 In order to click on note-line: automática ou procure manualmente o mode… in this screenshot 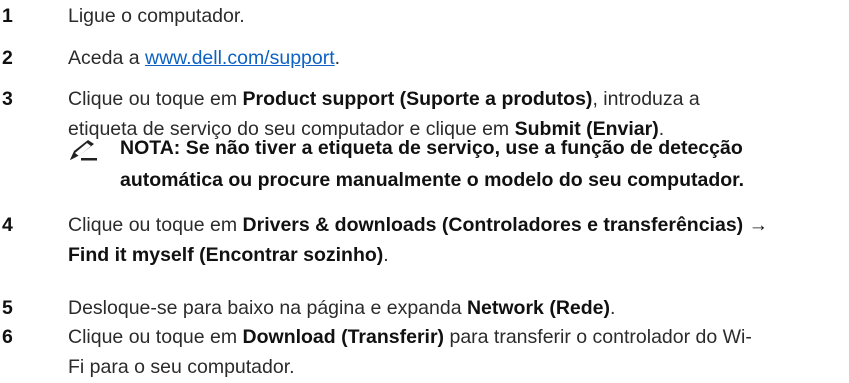, I will do `click(432, 180)`.